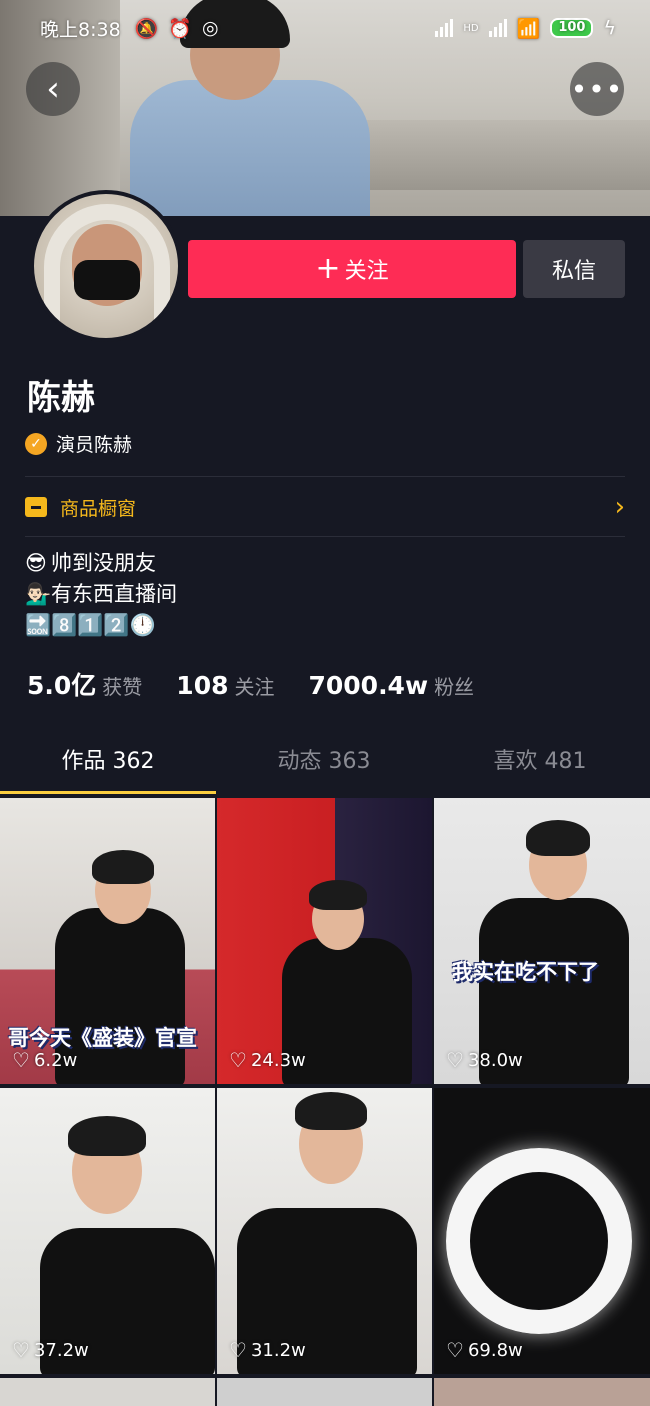 Image resolution: width=650 pixels, height=1406 pixels. What do you see at coordinates (573, 271) in the screenshot?
I see `message-label: 私信` at bounding box center [573, 271].